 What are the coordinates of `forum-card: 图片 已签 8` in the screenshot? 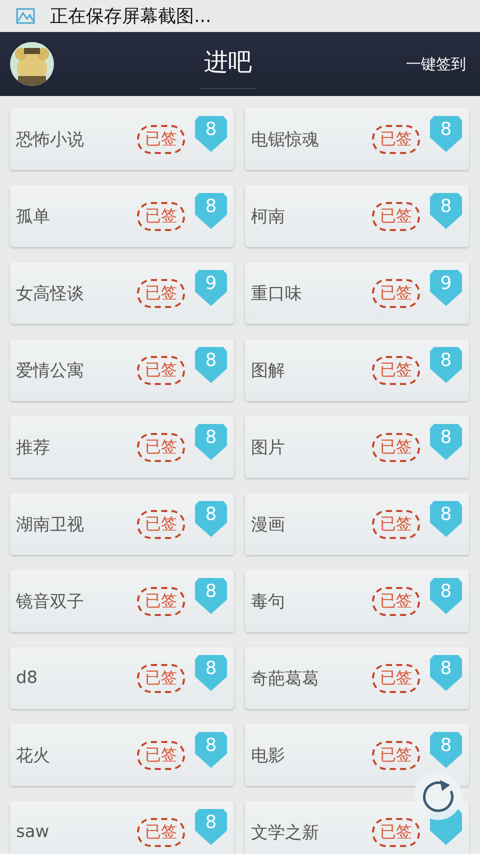 It's located at (357, 447).